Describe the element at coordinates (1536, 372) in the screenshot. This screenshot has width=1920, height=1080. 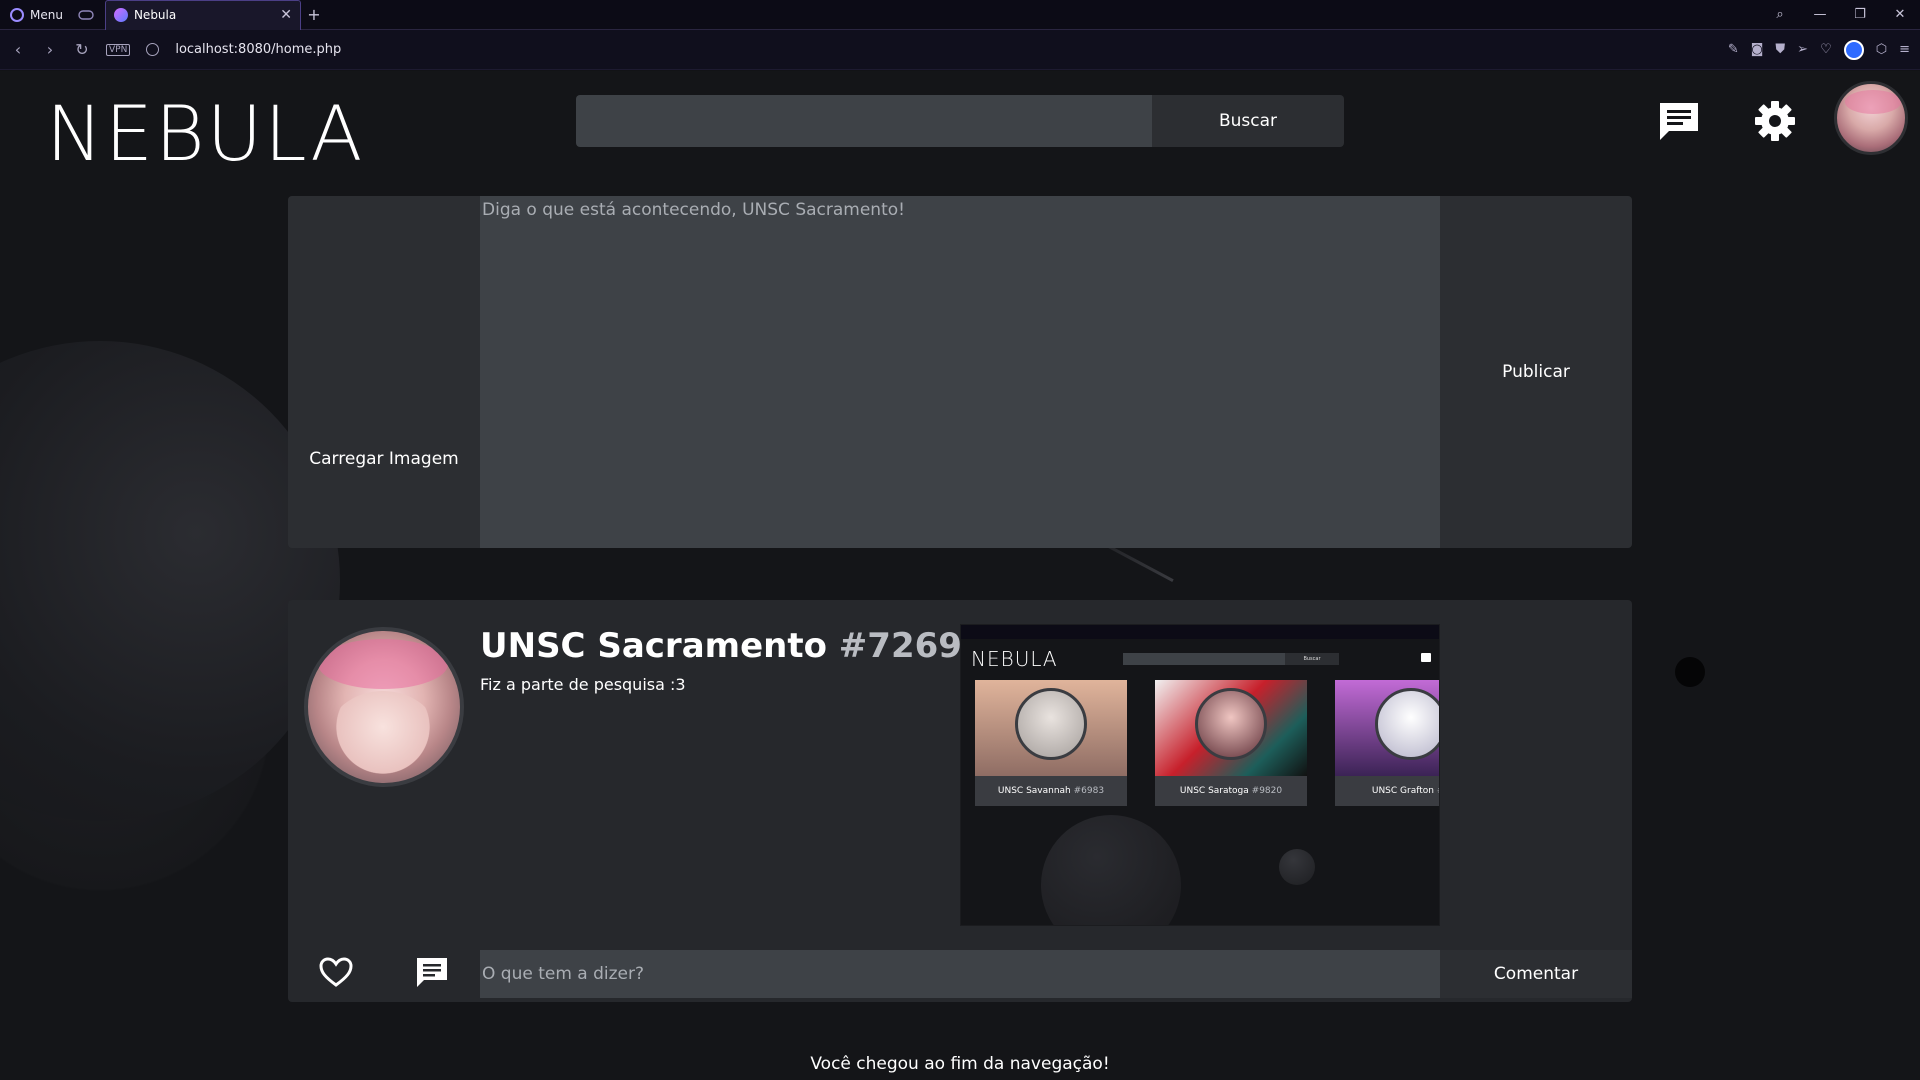
I see `publish-button: Publicar` at that location.